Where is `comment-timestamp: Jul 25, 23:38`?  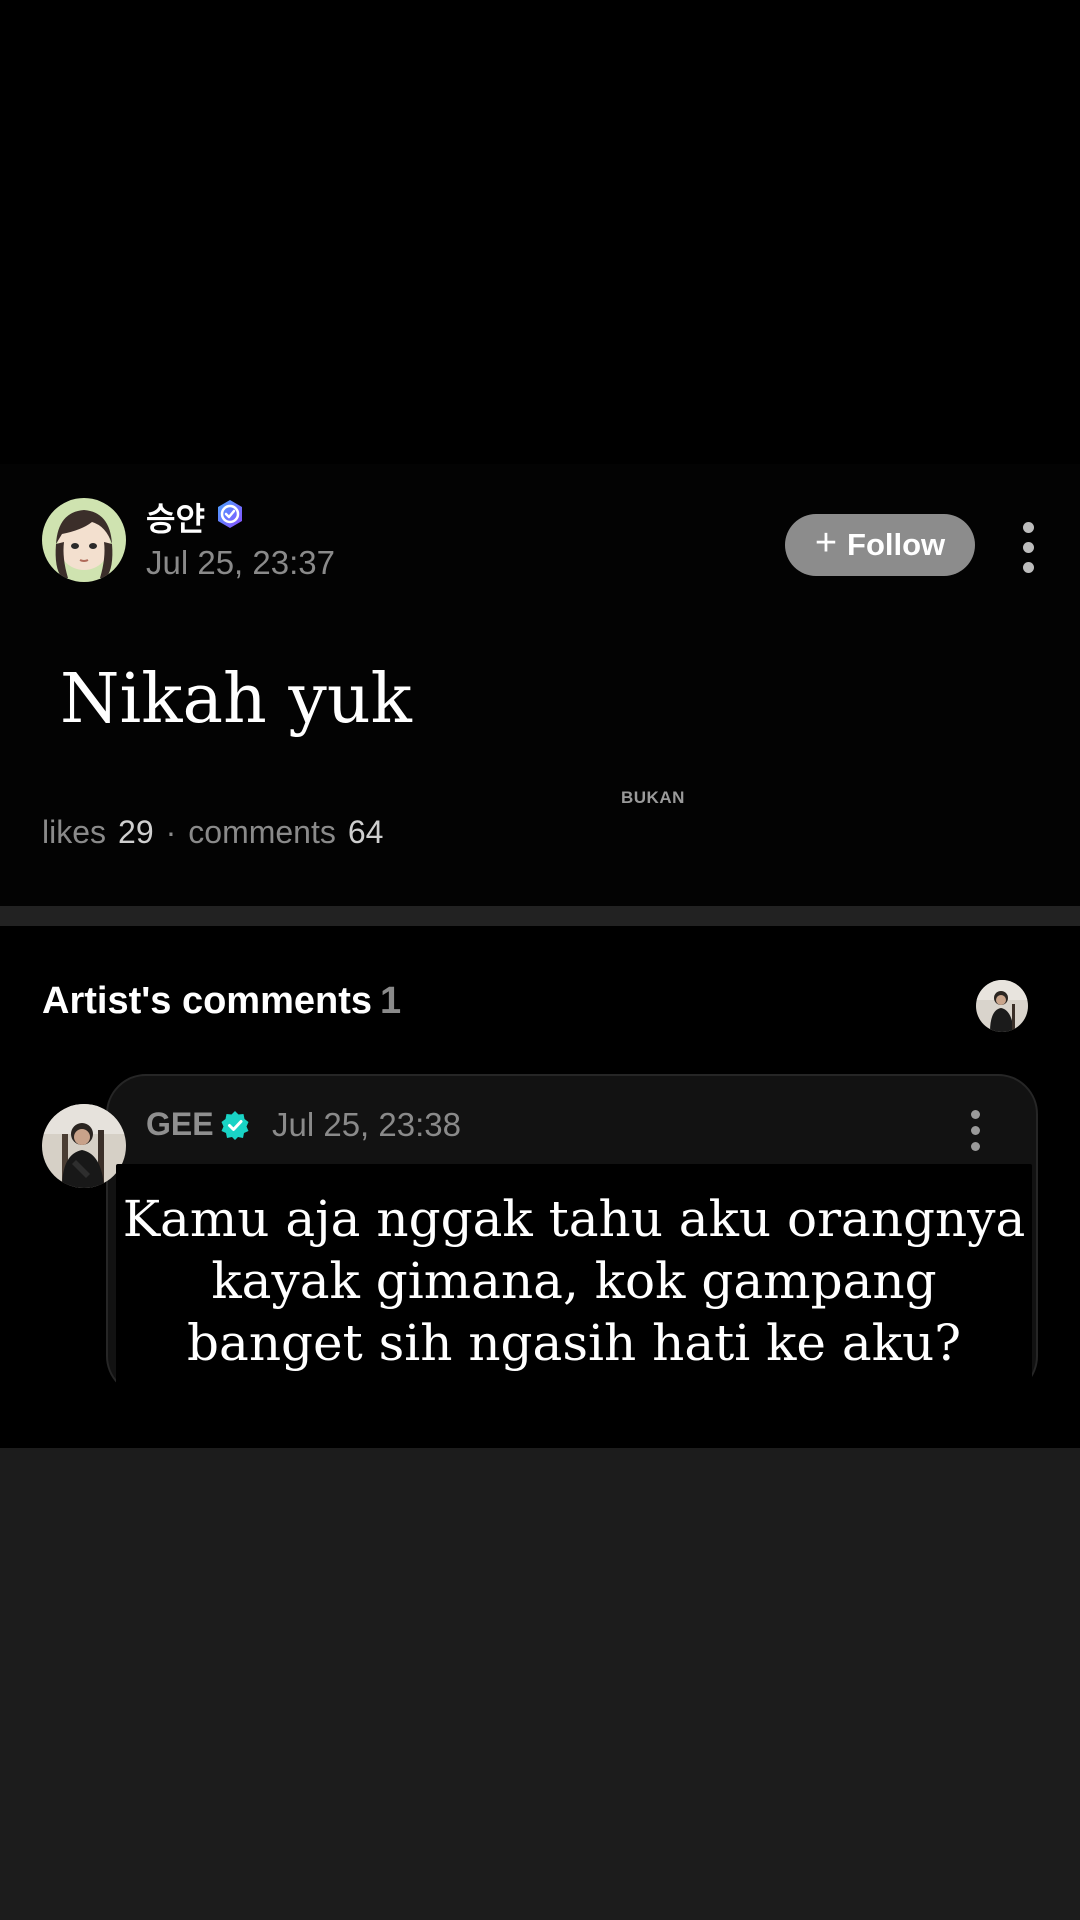 comment-timestamp: Jul 25, 23:38 is located at coordinates (366, 1124).